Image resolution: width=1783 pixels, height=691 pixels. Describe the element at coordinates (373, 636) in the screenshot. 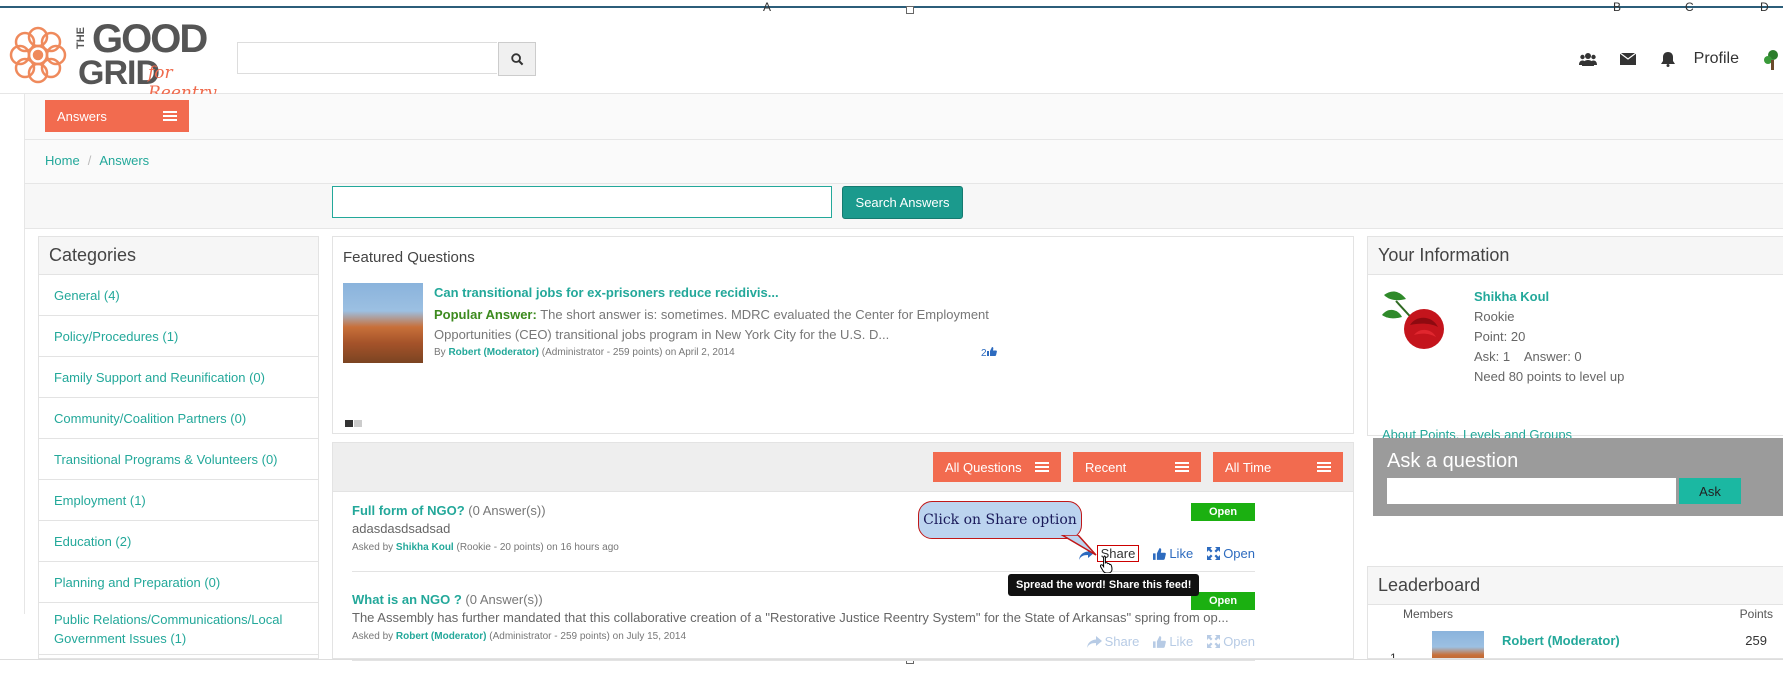

I see `asked-by: Asked by` at that location.